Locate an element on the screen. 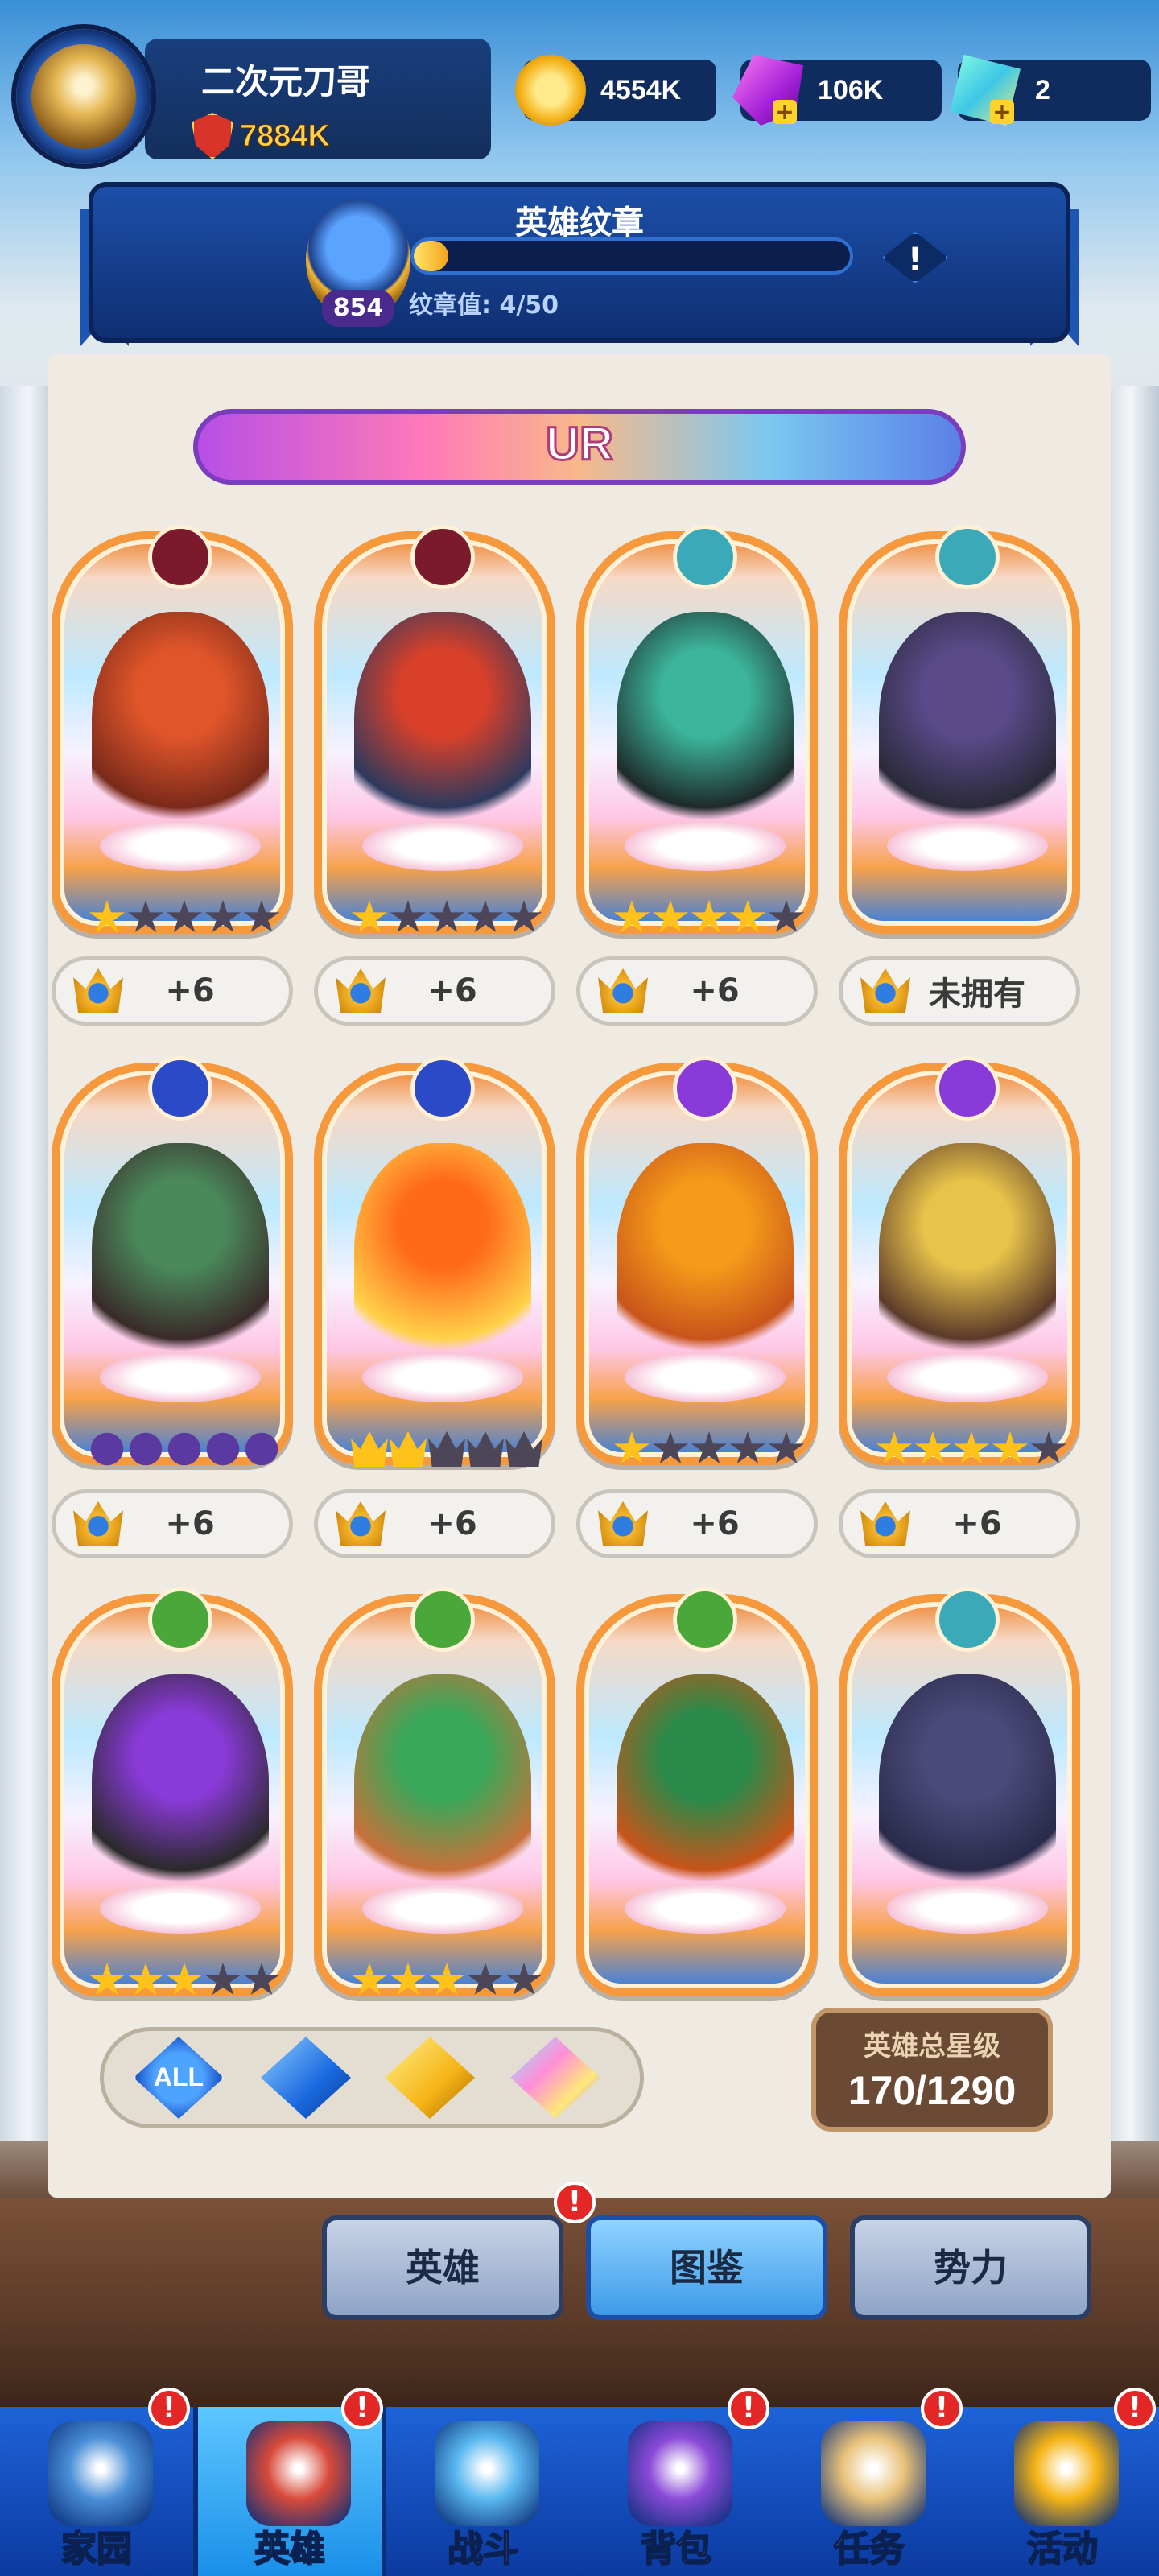 The image size is (1159, 2576). tab-factions: 势力 is located at coordinates (970, 2267).